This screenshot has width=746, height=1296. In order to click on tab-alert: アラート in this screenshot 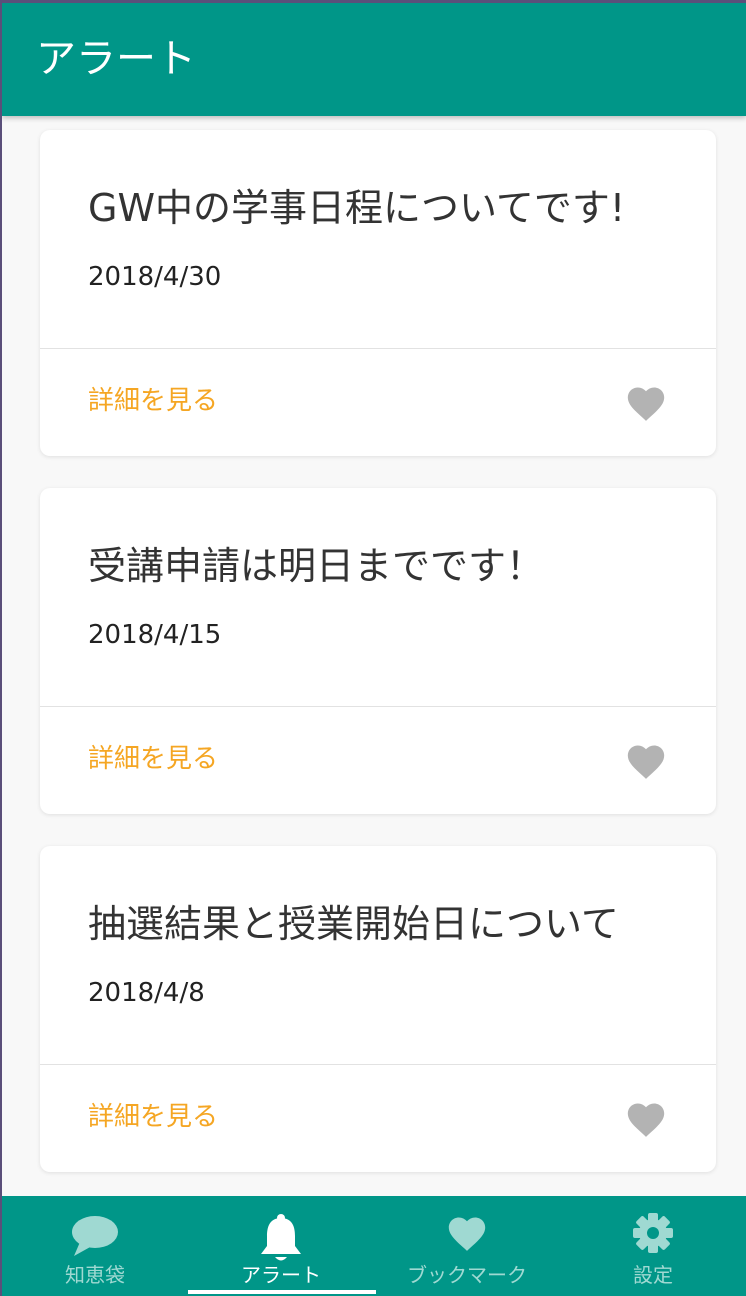, I will do `click(281, 1246)`.